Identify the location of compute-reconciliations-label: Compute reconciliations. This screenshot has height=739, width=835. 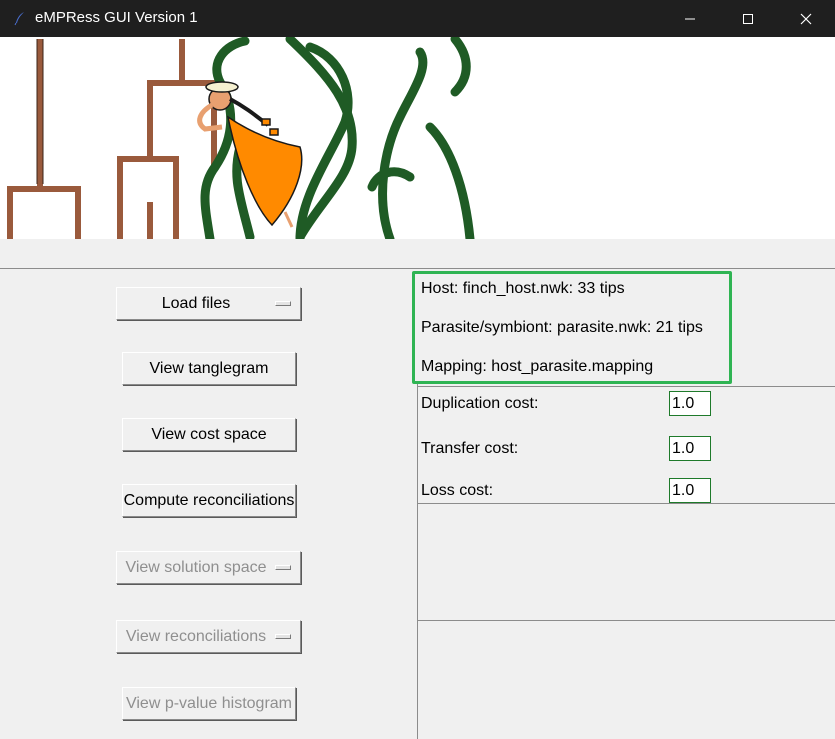
(209, 500).